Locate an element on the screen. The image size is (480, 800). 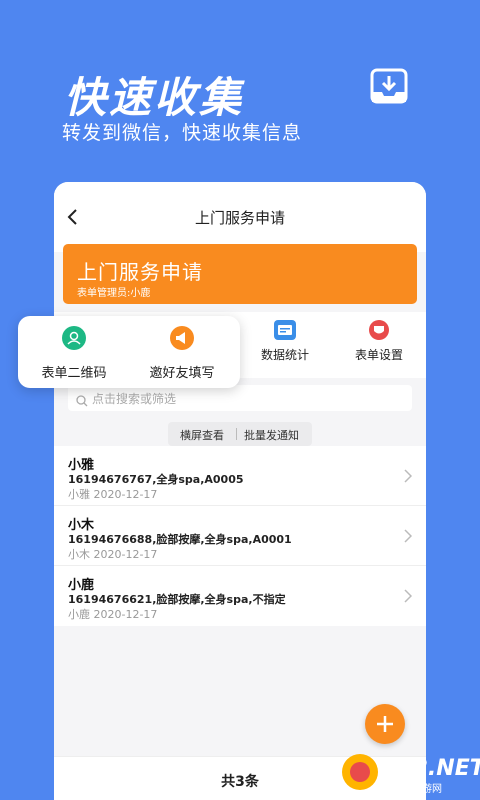
page-title: 上门服务申请 is located at coordinates (239, 218).